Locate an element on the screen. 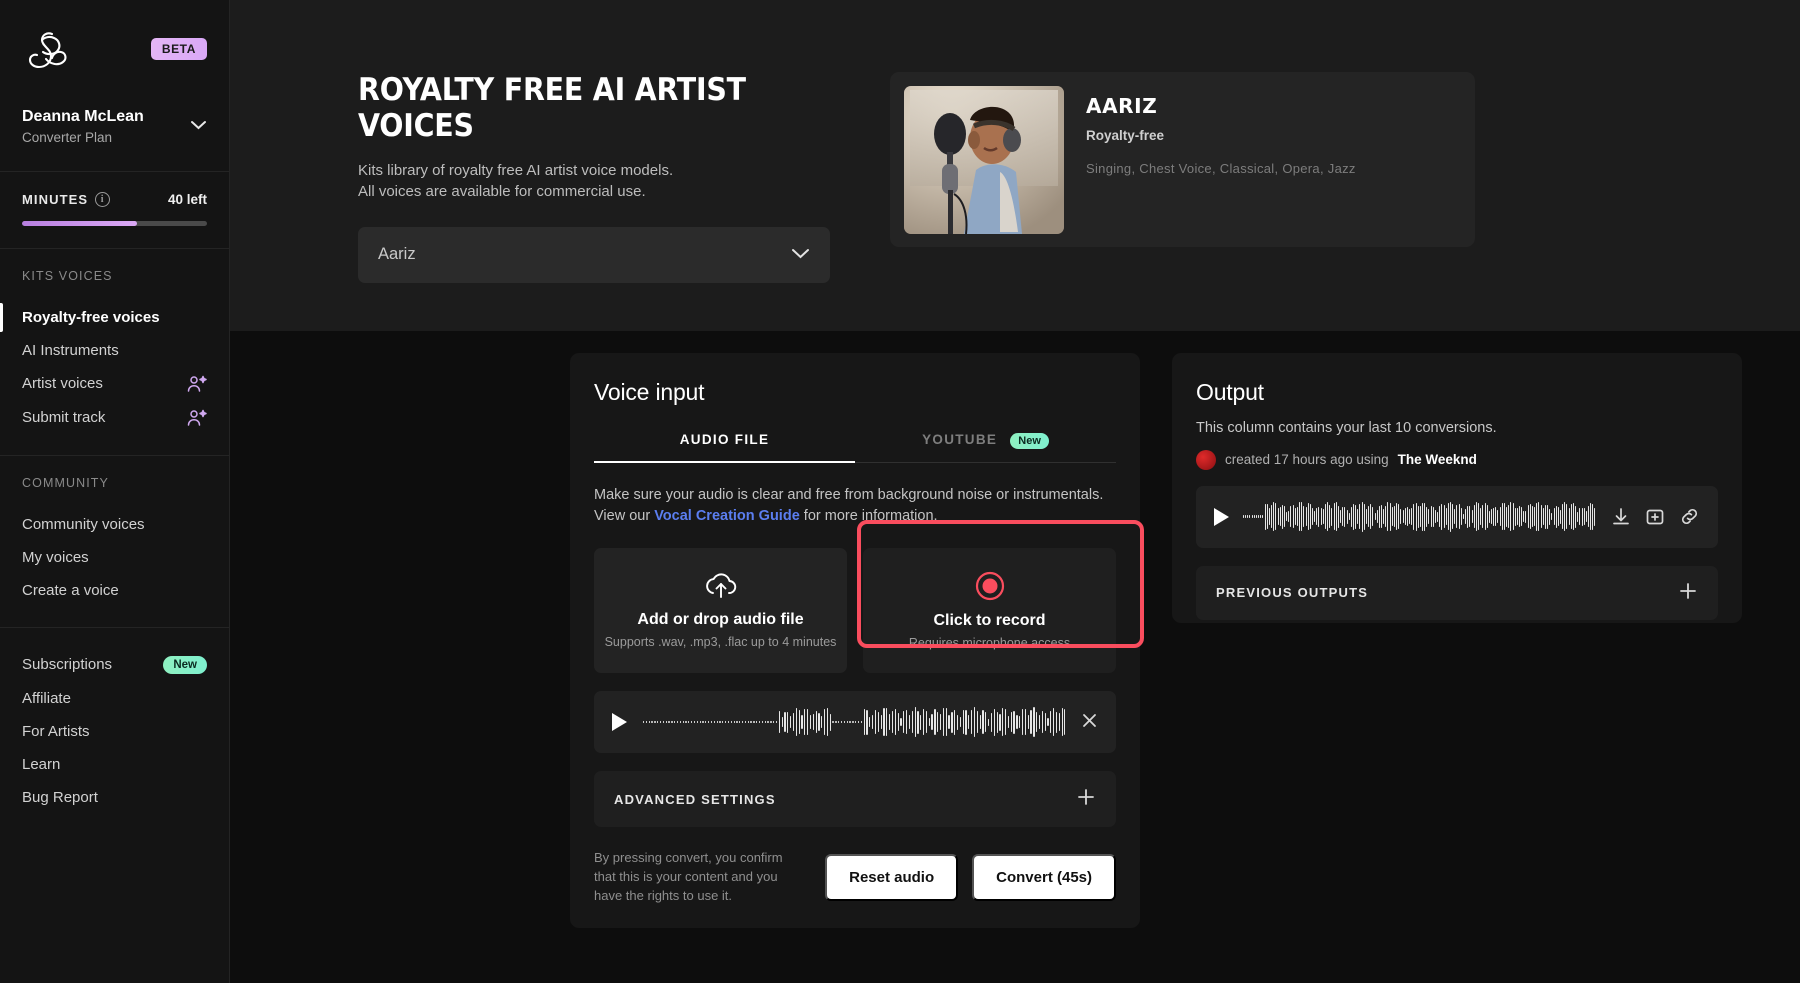  artist-avatar is located at coordinates (1206, 459).